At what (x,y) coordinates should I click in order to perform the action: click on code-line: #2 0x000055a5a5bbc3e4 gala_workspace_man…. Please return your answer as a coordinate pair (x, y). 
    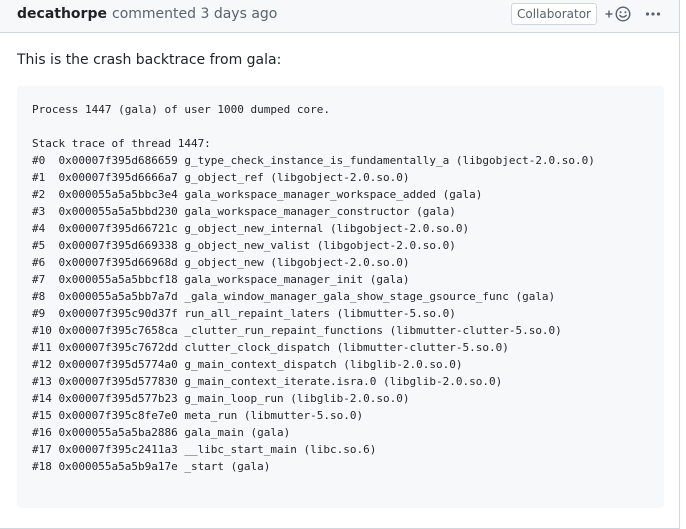
    Looking at the image, I should click on (257, 194).